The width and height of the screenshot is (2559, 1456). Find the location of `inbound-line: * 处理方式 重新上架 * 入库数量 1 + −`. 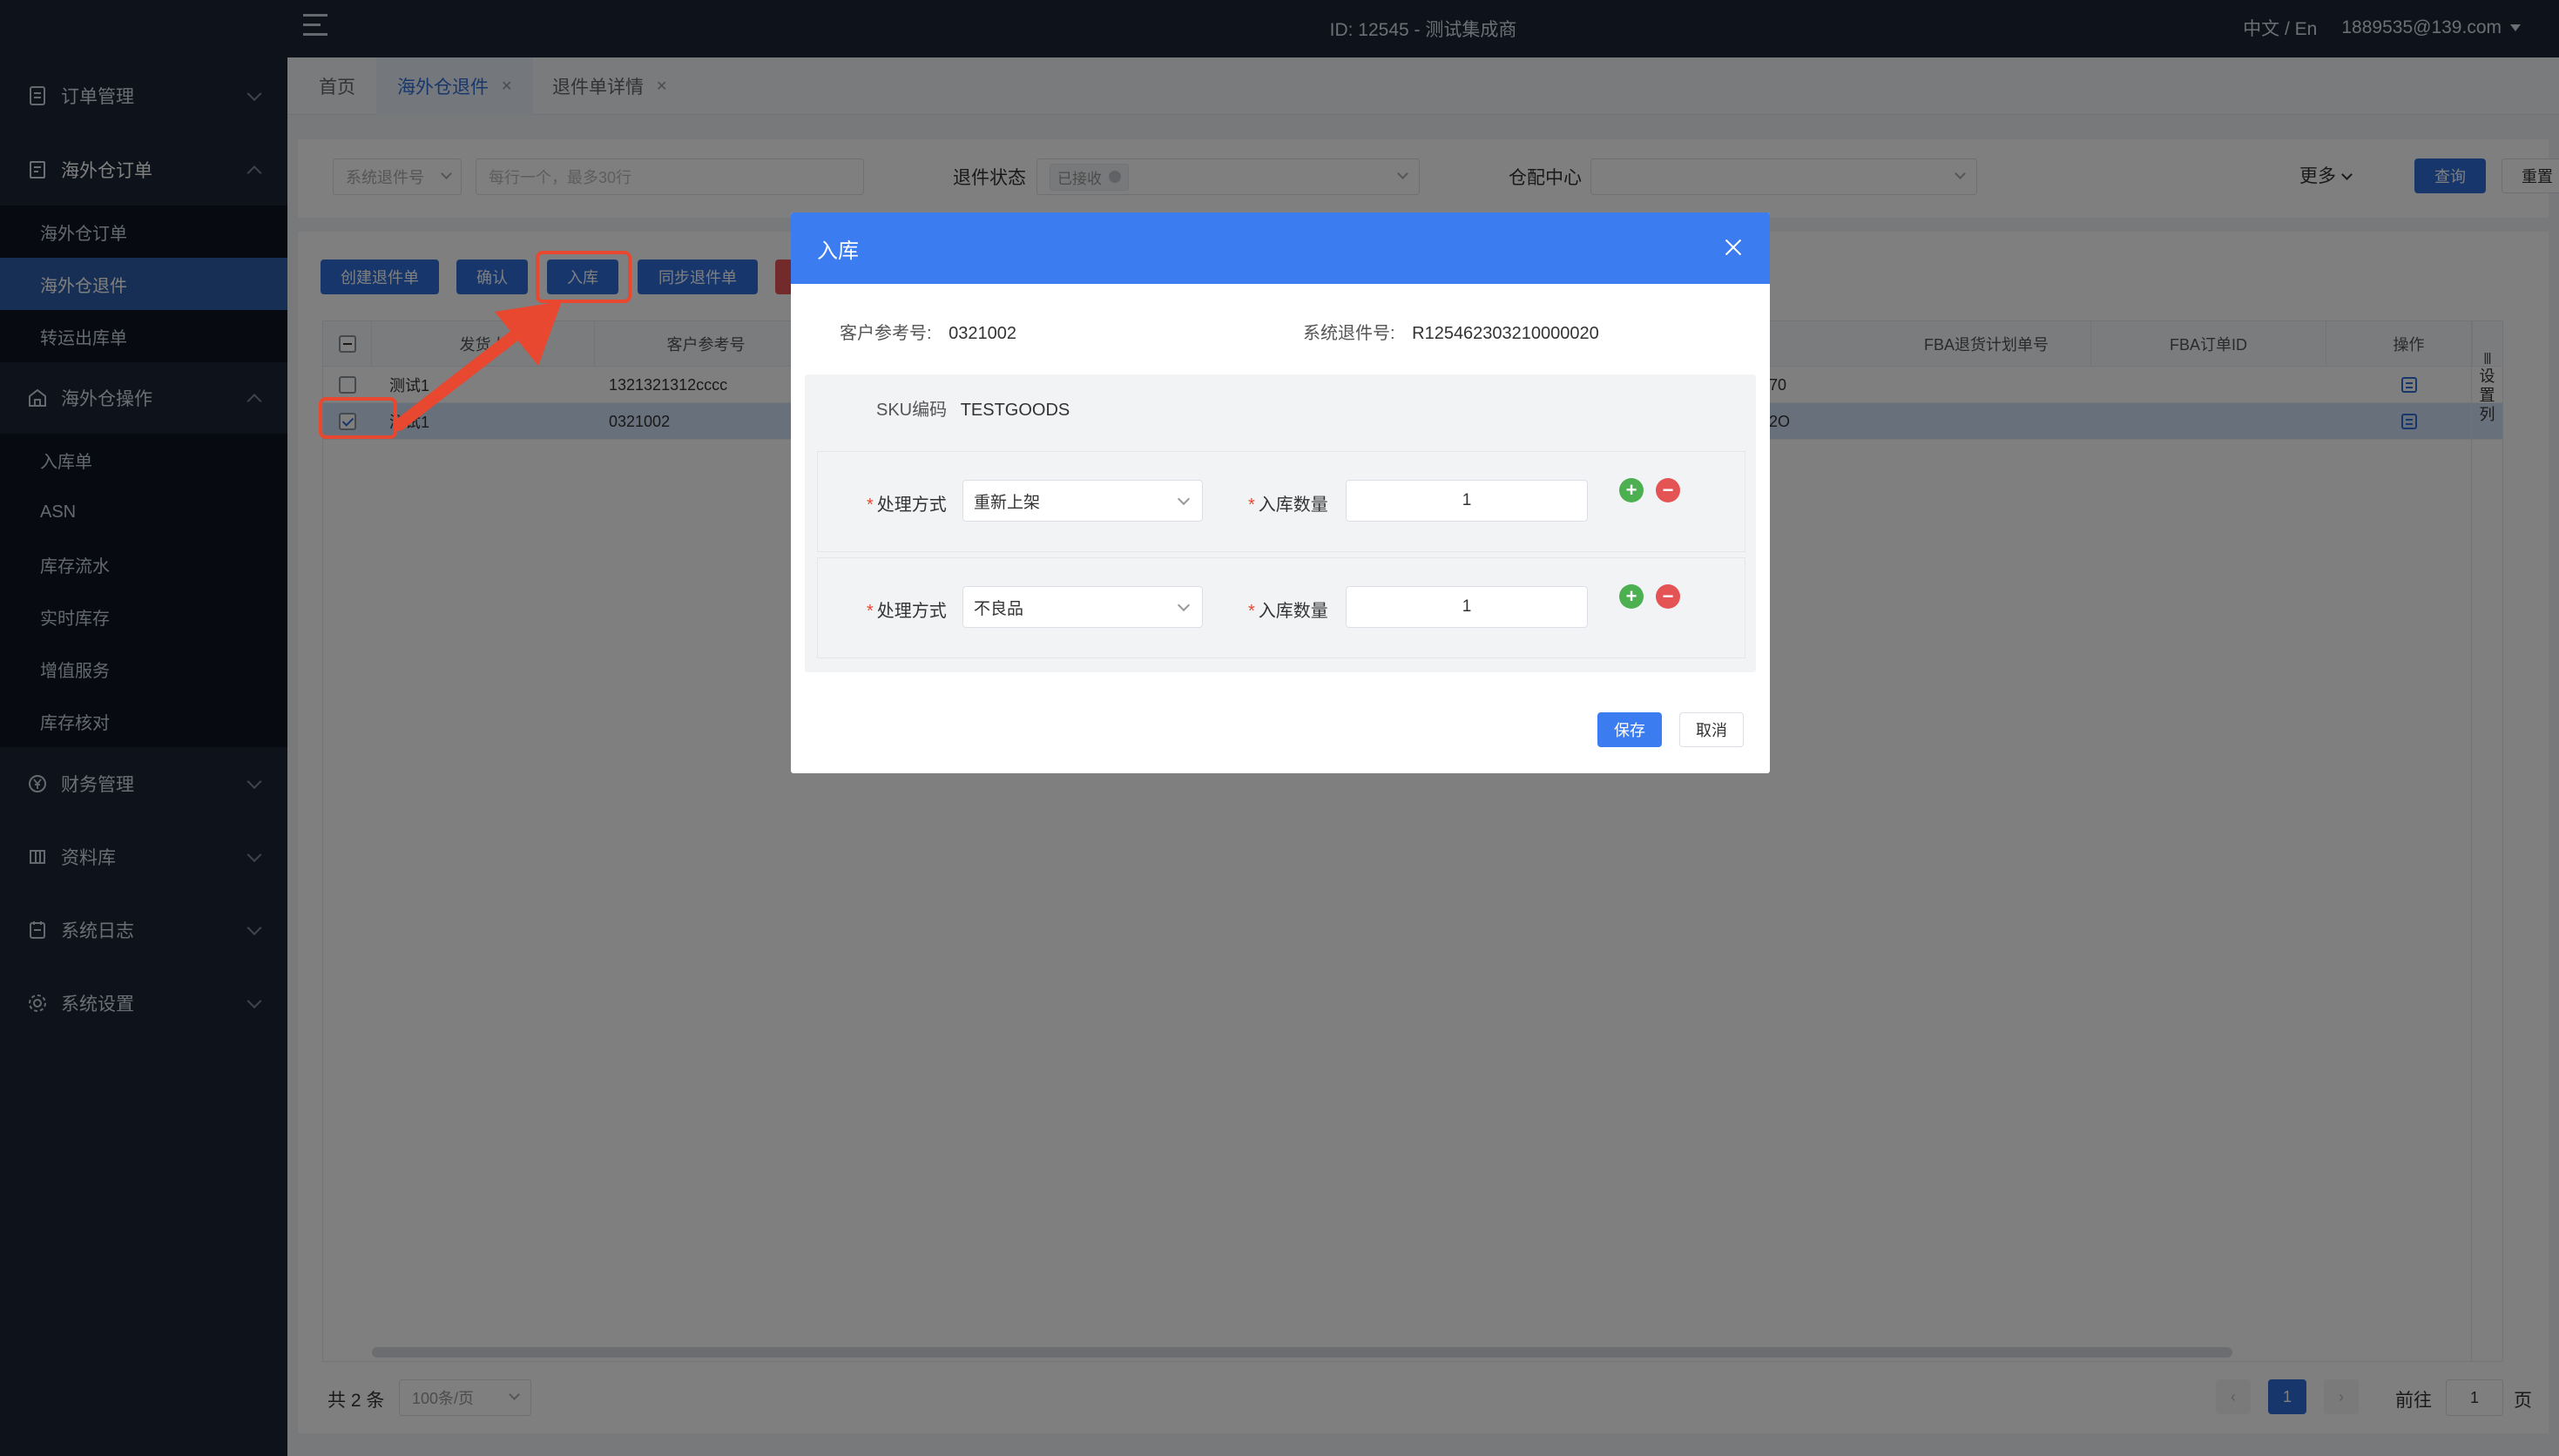

inbound-line: * 处理方式 重新上架 * 入库数量 1 + − is located at coordinates (1281, 501).